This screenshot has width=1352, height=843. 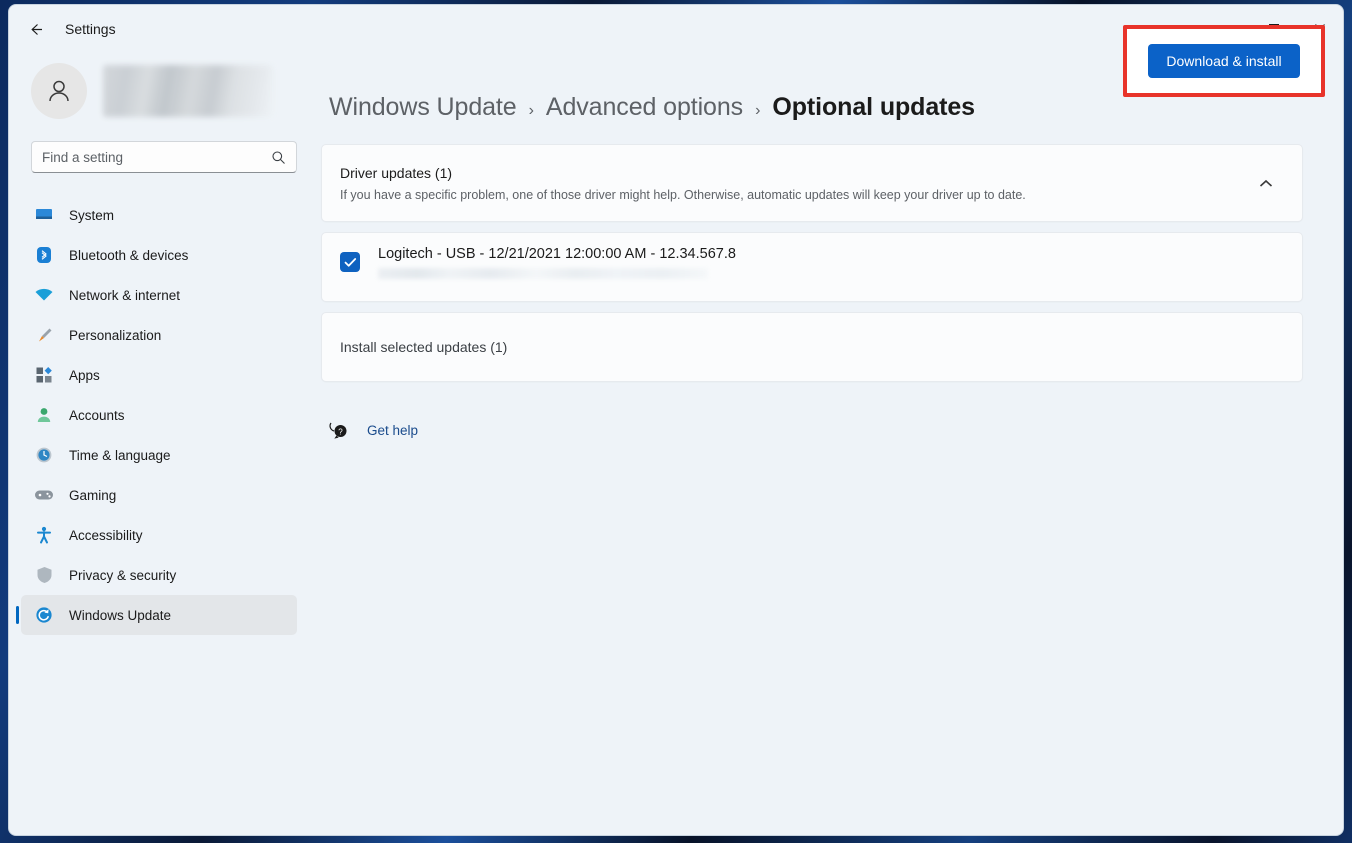 What do you see at coordinates (44, 375) in the screenshot?
I see `apps-grid-icon` at bounding box center [44, 375].